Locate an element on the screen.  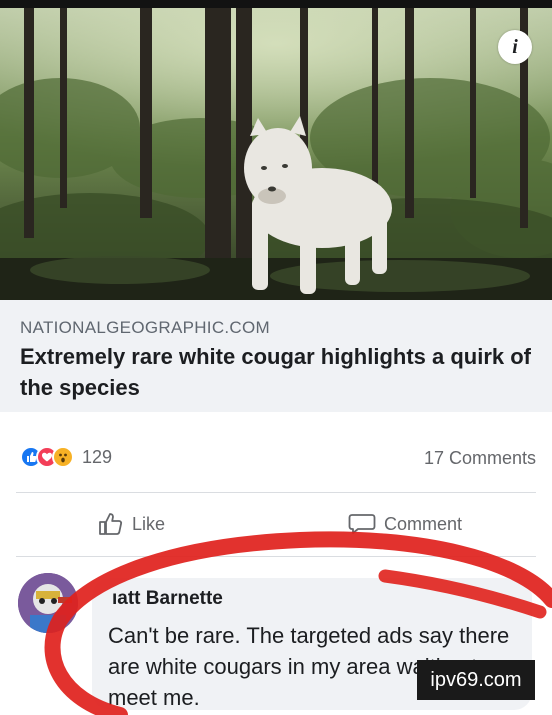
watermark: ipv69.com is located at coordinates (476, 680).